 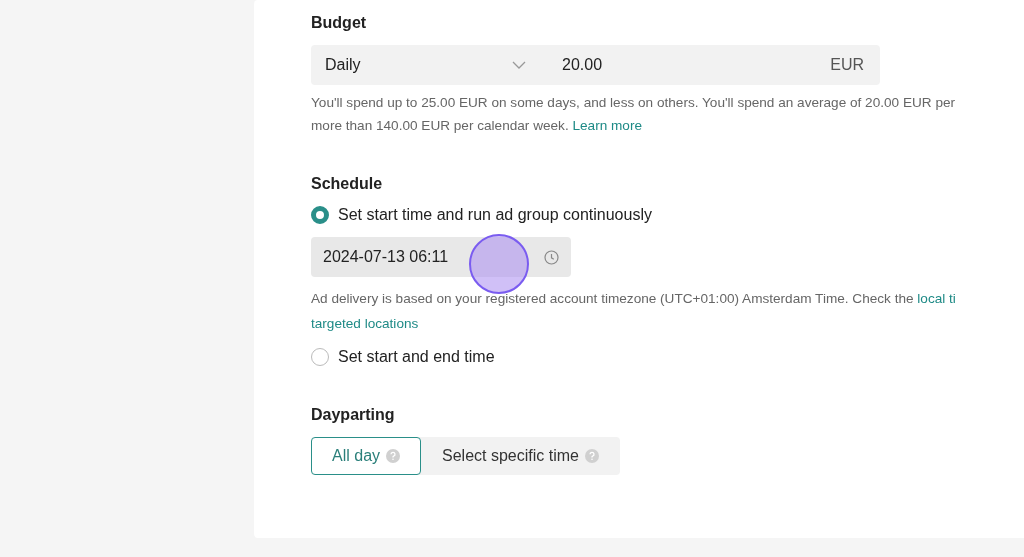 What do you see at coordinates (353, 415) in the screenshot?
I see `section-heading: Dayparting` at bounding box center [353, 415].